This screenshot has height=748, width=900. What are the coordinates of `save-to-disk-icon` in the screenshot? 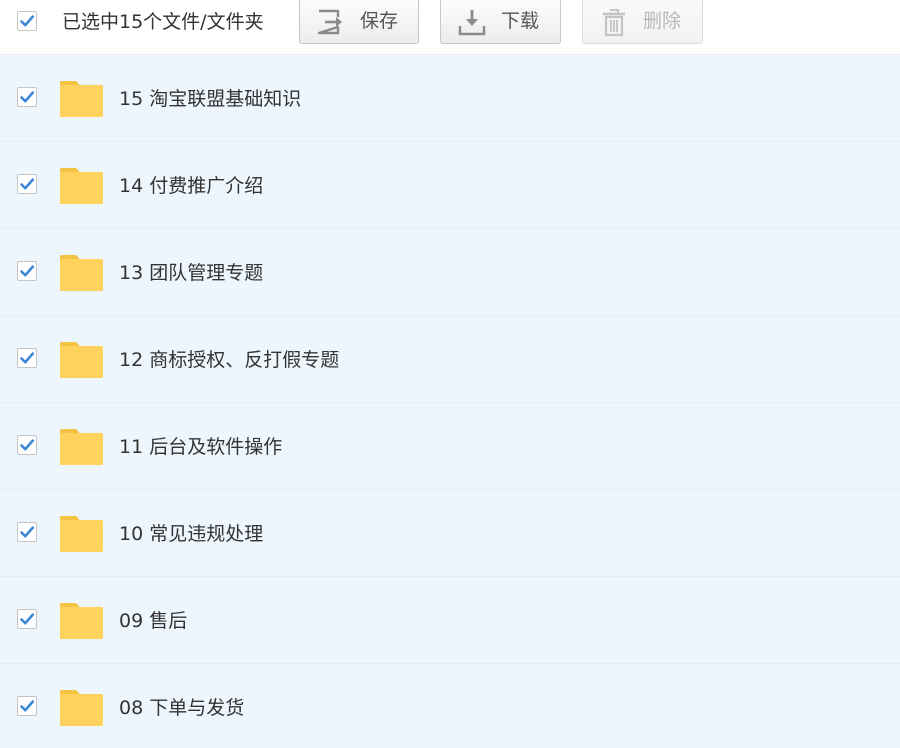 It's located at (329, 22).